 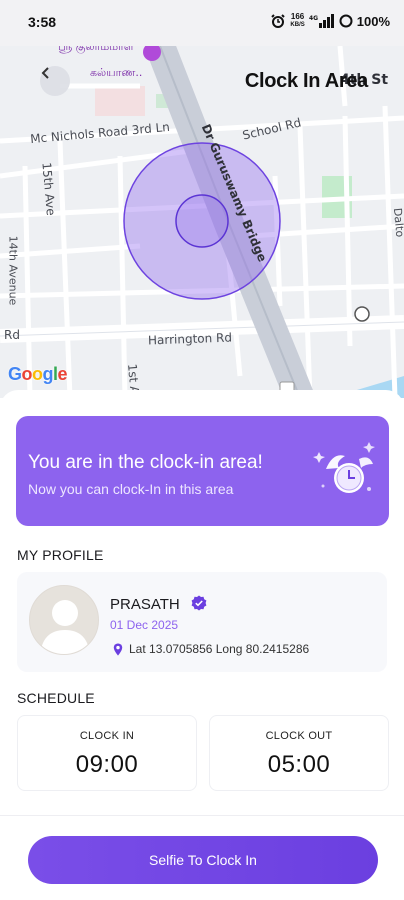 What do you see at coordinates (306, 81) in the screenshot?
I see `page-title: Clock In Area` at bounding box center [306, 81].